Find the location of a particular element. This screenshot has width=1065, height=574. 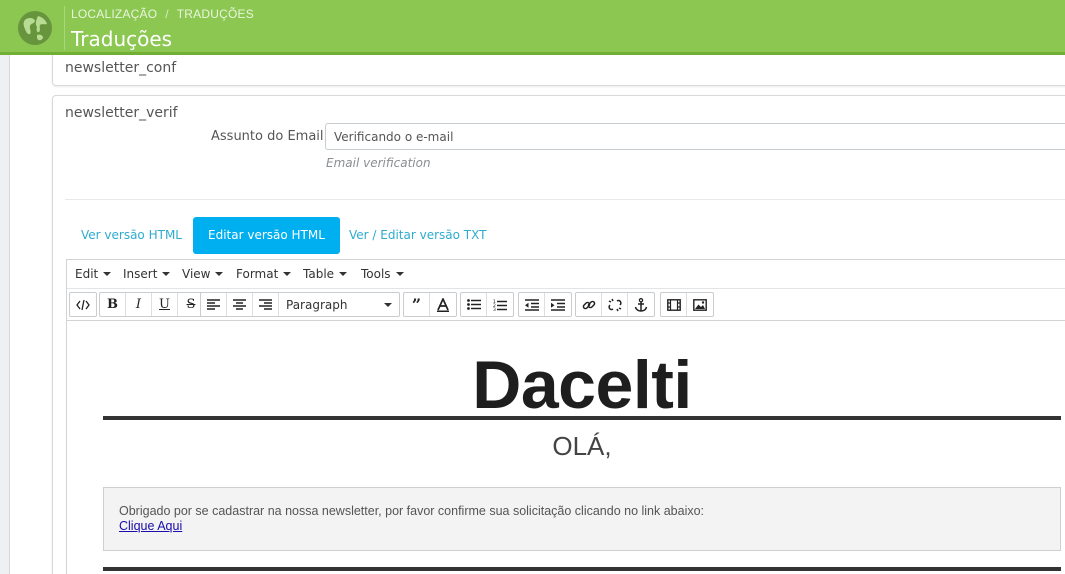

panel-title: newsletter_conf is located at coordinates (121, 68).